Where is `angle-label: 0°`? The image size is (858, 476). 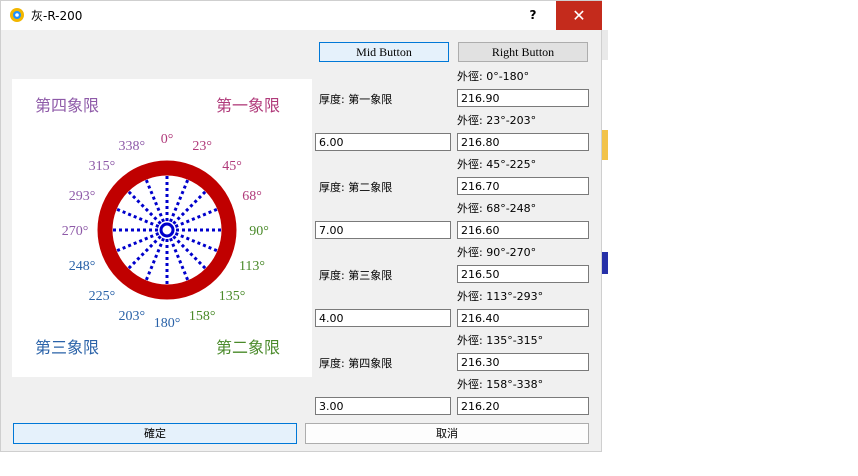 angle-label: 0° is located at coordinates (167, 139).